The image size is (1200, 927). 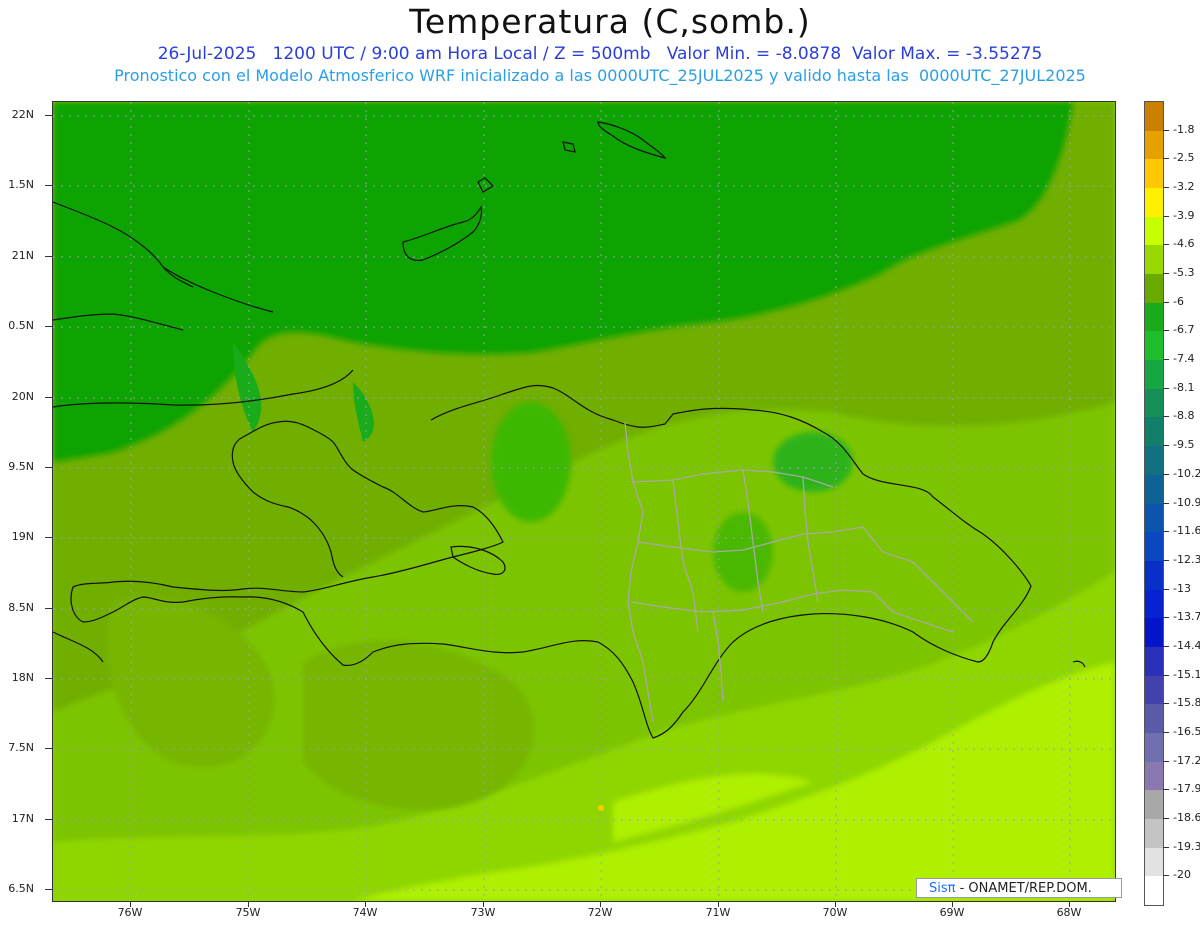 I want to click on color-legend-label: -6, so click(x=1178, y=301).